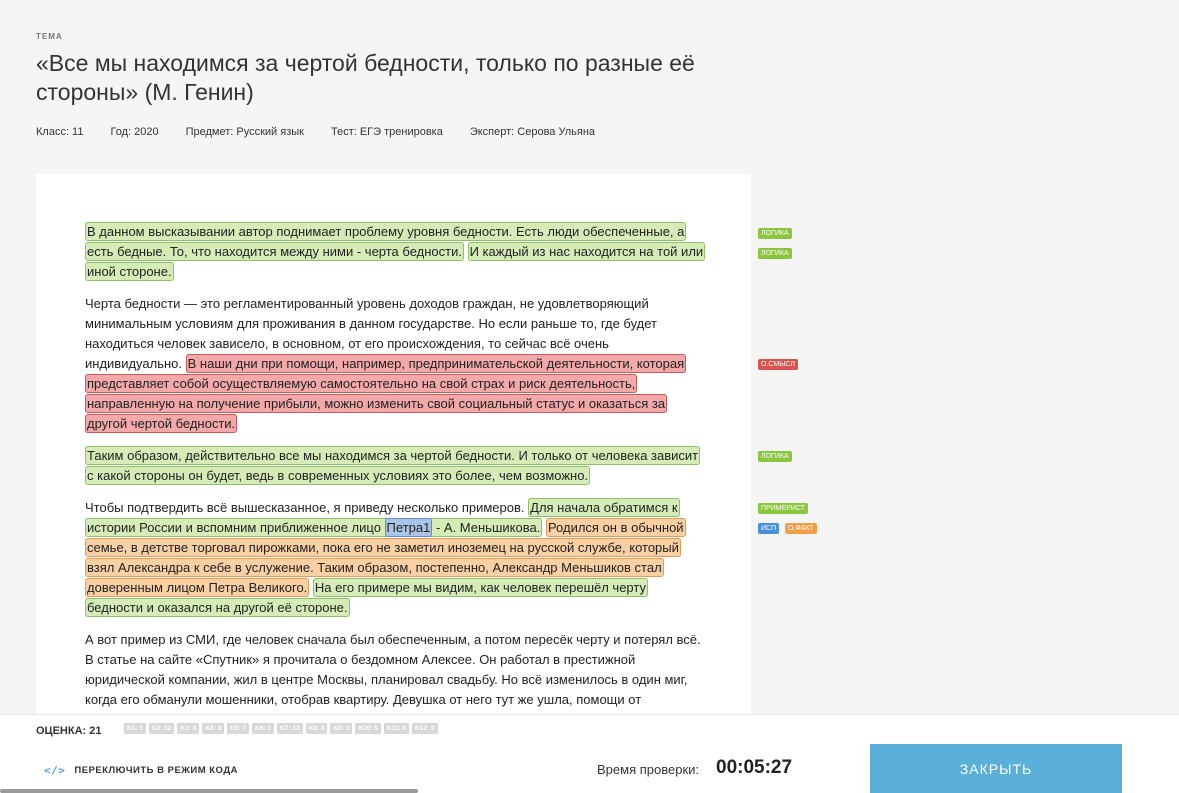 The height and width of the screenshot is (793, 1179). What do you see at coordinates (996, 768) in the screenshot?
I see `close-button: ЗАКРЫТЬ` at bounding box center [996, 768].